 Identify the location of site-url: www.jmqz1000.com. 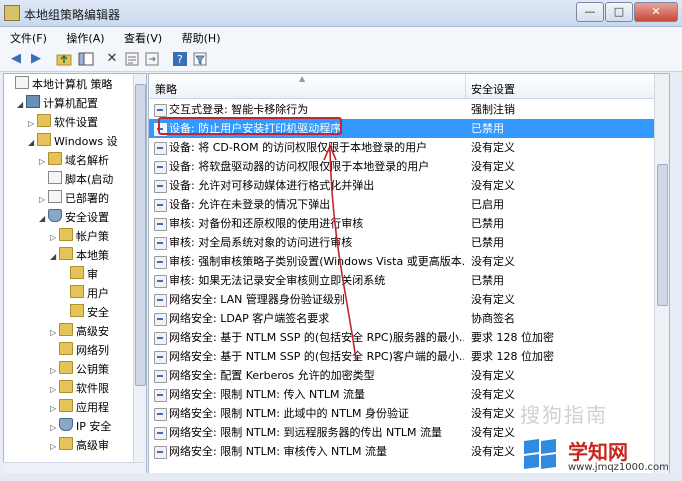
(618, 467).